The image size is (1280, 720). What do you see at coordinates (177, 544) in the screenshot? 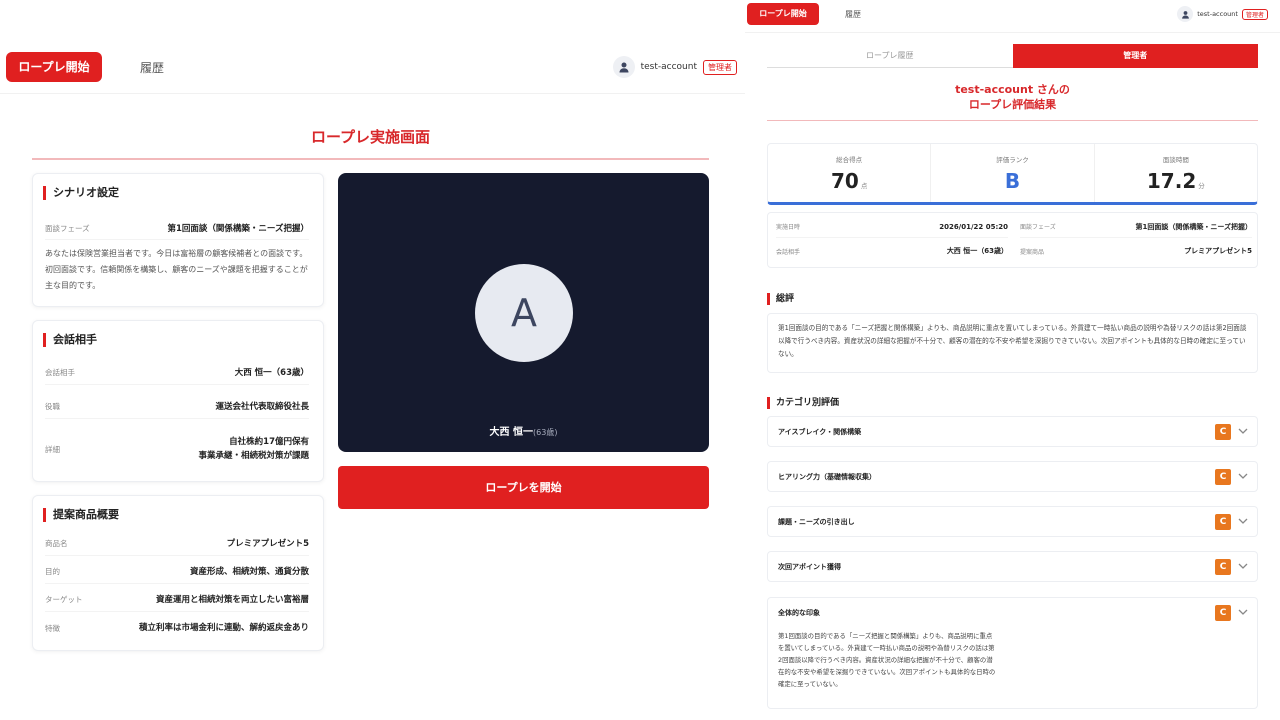
I see `product-row: 商品名 プレミアプレゼント5` at bounding box center [177, 544].